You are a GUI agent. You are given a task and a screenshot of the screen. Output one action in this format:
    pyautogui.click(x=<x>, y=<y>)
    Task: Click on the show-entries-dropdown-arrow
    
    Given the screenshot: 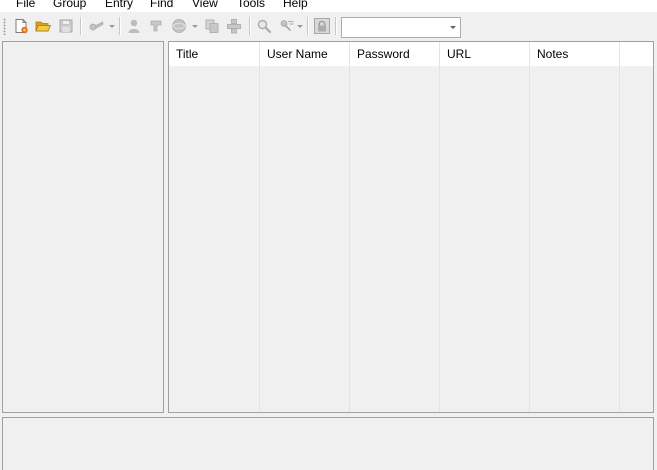 What is the action you would take?
    pyautogui.click(x=300, y=26)
    